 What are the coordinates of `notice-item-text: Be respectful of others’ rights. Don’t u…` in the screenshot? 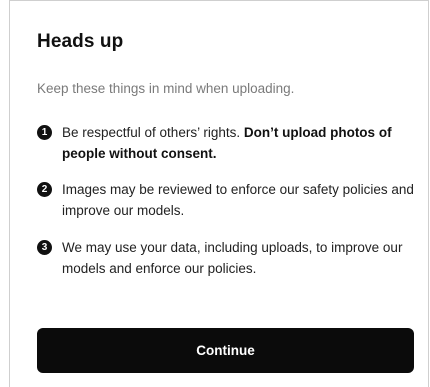 It's located at (239, 143).